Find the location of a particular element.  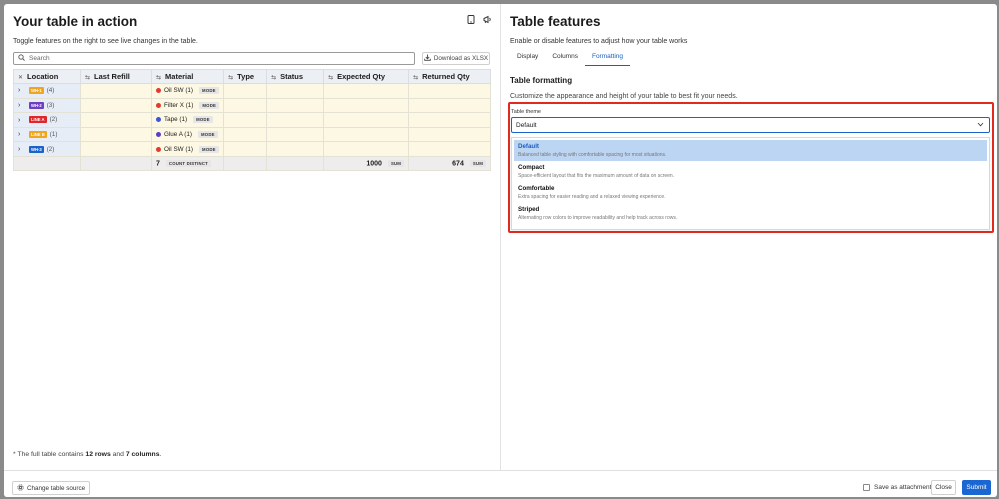

location-cell: › LINE B (1) is located at coordinates (47, 134).